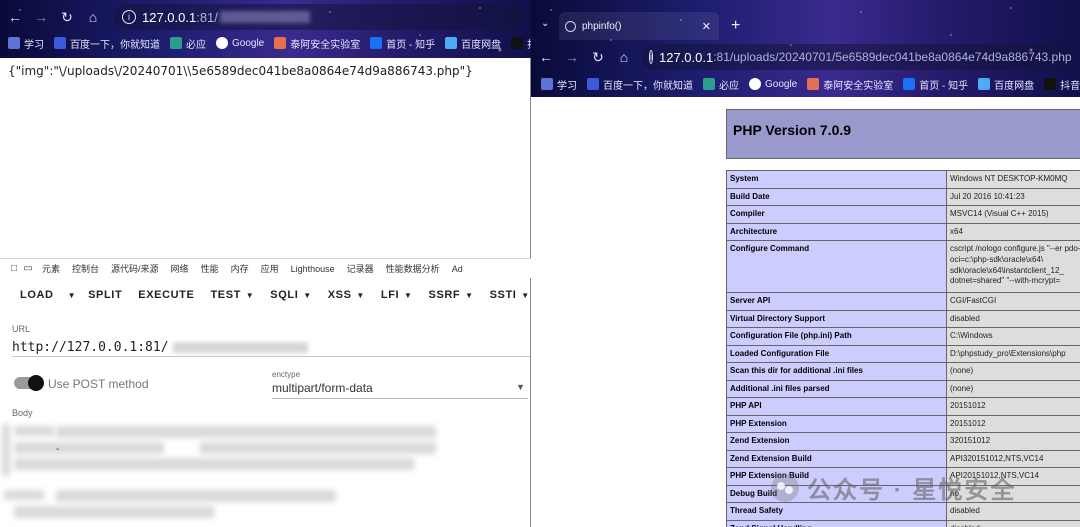  What do you see at coordinates (85, 268) in the screenshot?
I see `devtools-tab: 控制台` at bounding box center [85, 268].